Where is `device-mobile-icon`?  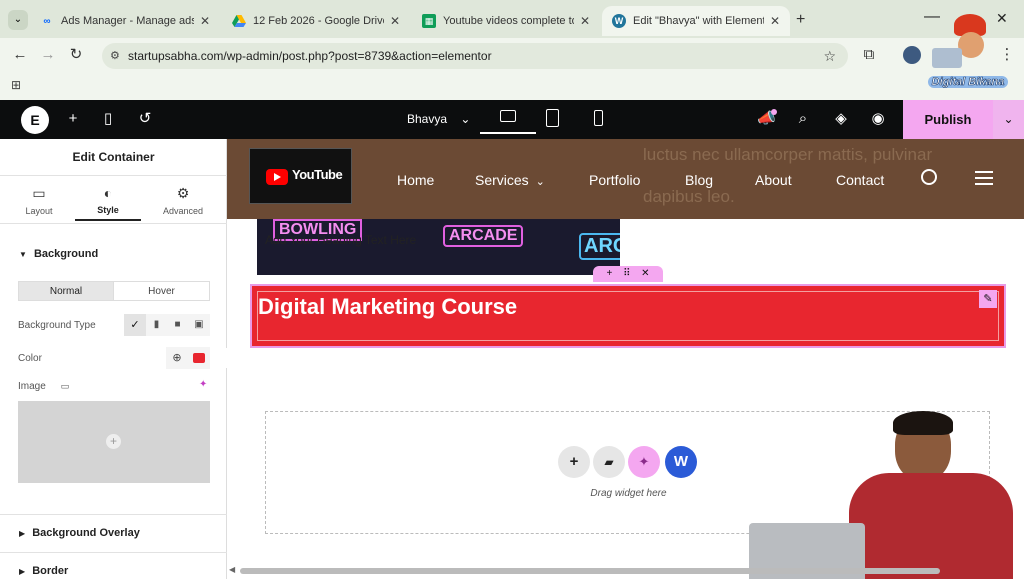 device-mobile-icon is located at coordinates (598, 118).